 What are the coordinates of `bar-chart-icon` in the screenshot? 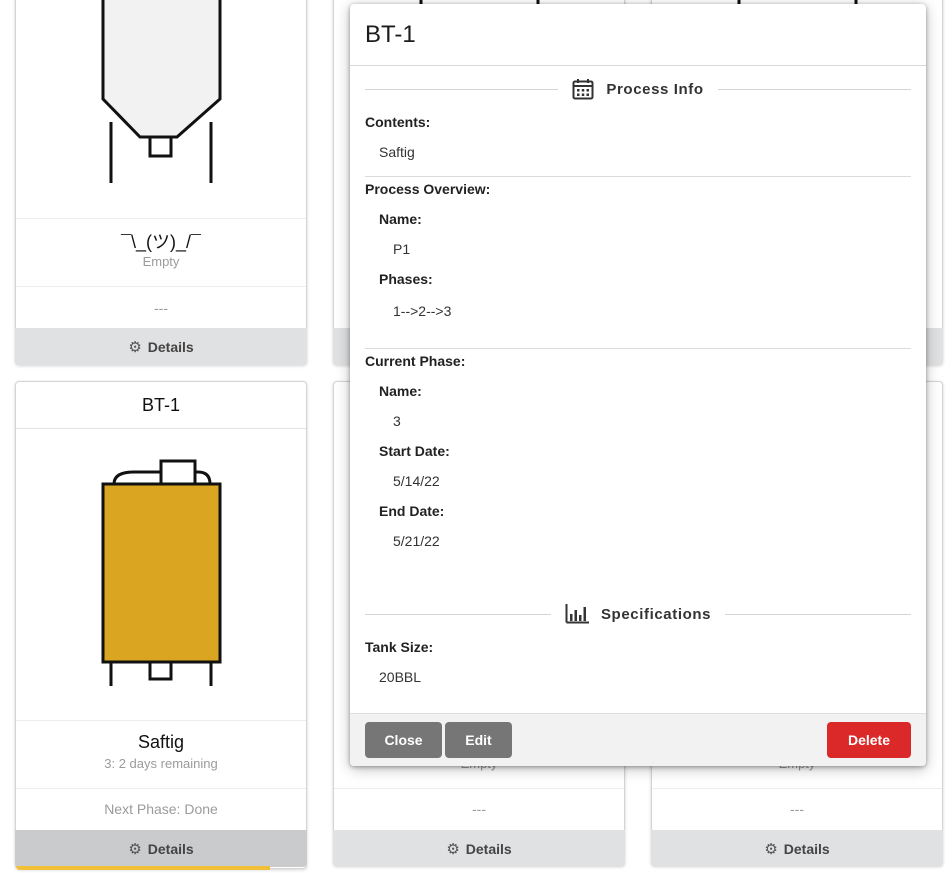 It's located at (577, 614).